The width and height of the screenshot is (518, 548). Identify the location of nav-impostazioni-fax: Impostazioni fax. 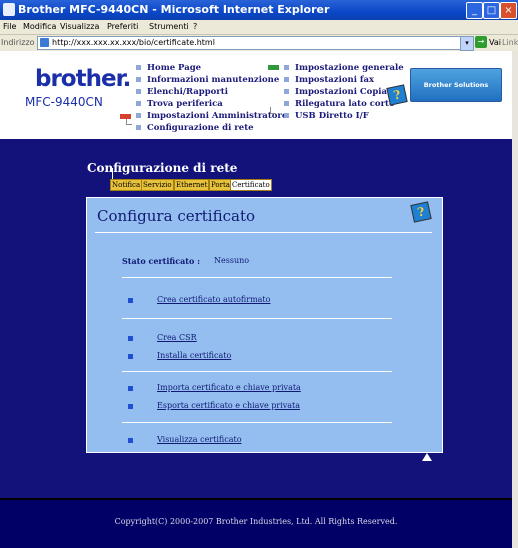
(329, 80).